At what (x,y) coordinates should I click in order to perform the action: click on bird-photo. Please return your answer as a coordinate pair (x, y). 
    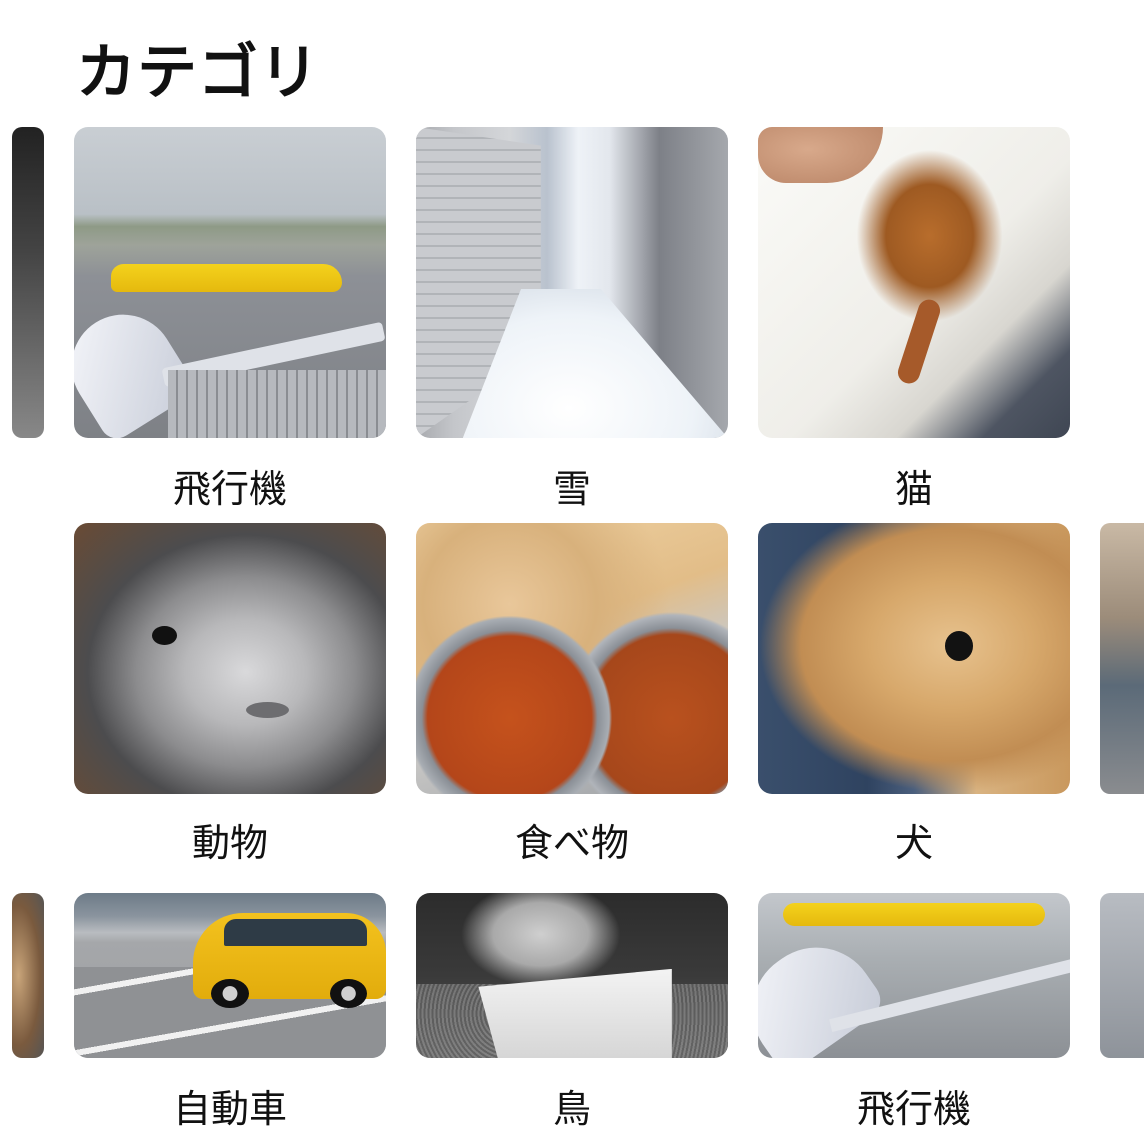
    Looking at the image, I should click on (572, 975).